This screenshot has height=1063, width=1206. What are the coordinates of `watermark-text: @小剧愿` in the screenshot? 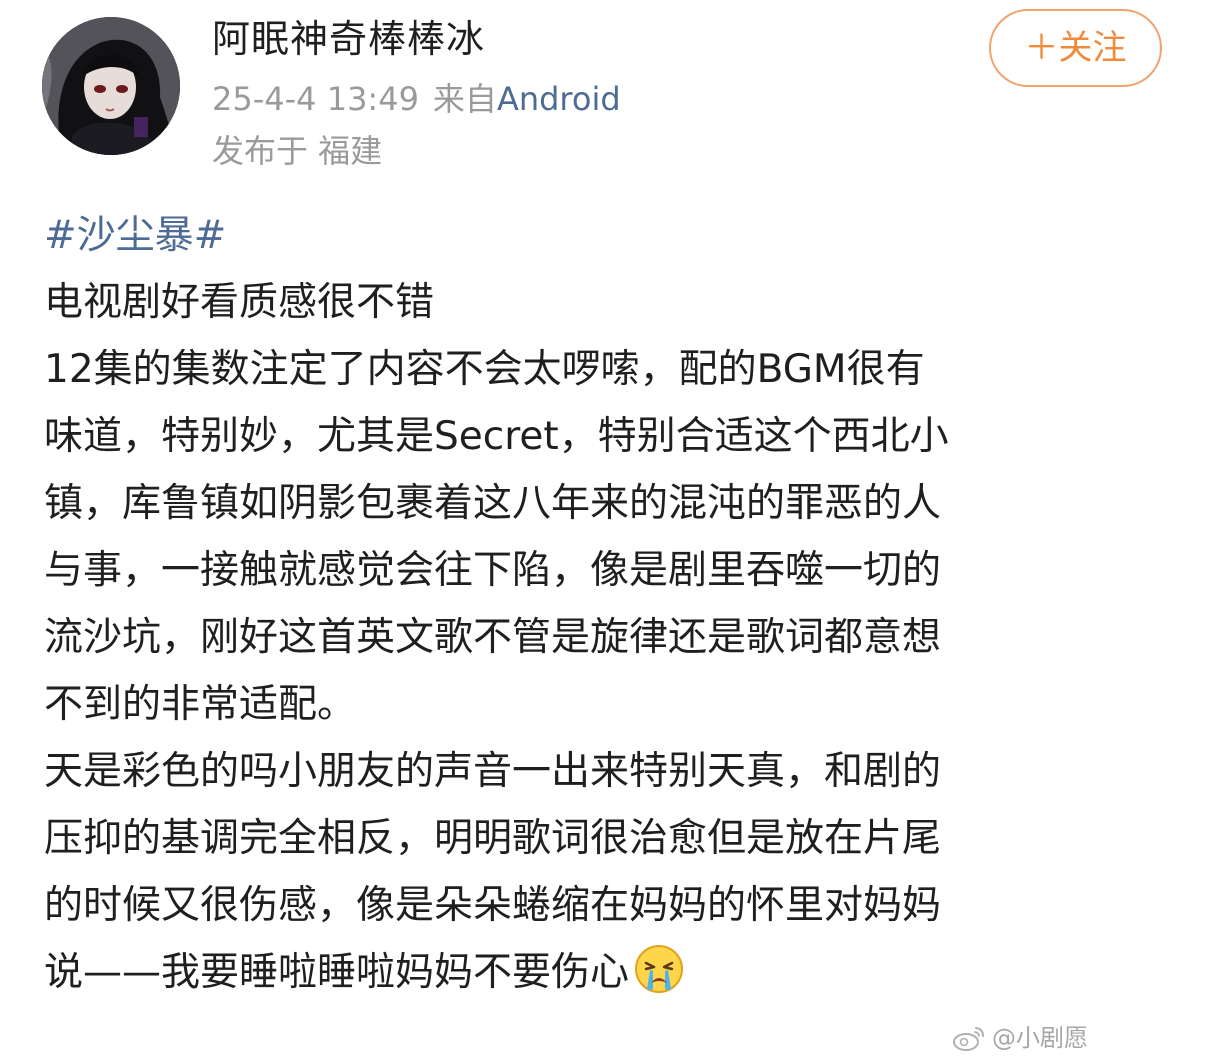 It's located at (1040, 1038).